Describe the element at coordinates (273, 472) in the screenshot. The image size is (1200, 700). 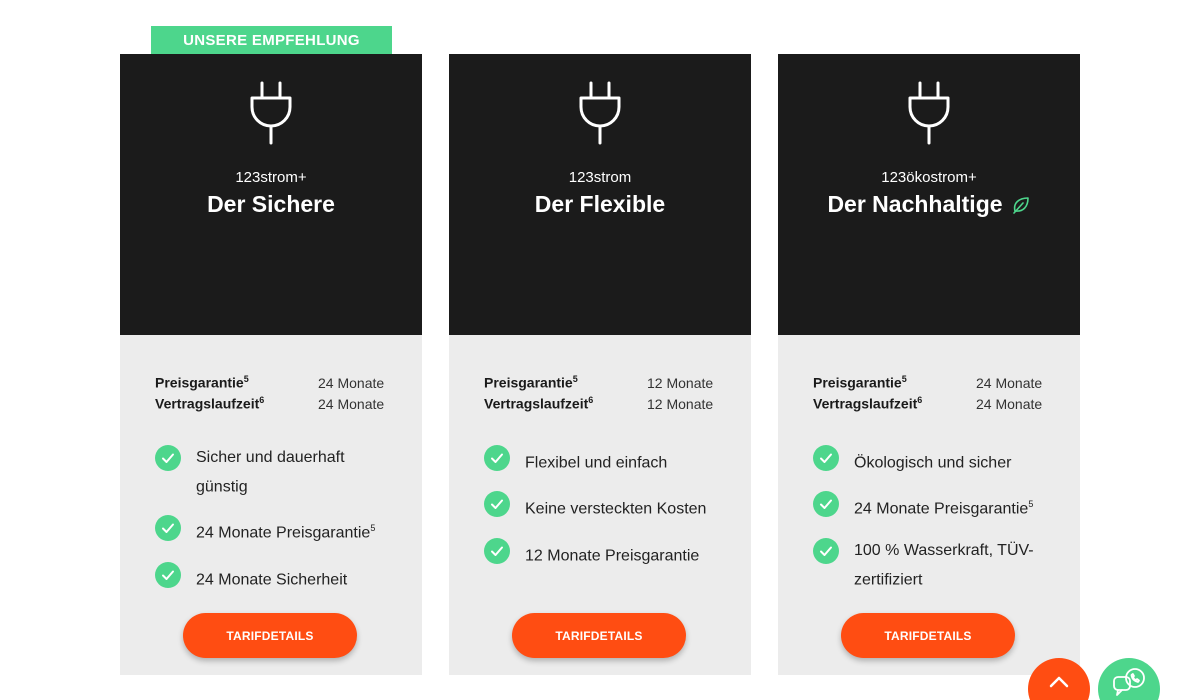
I see `list-item: Sicher und dauerhaft günstig` at that location.